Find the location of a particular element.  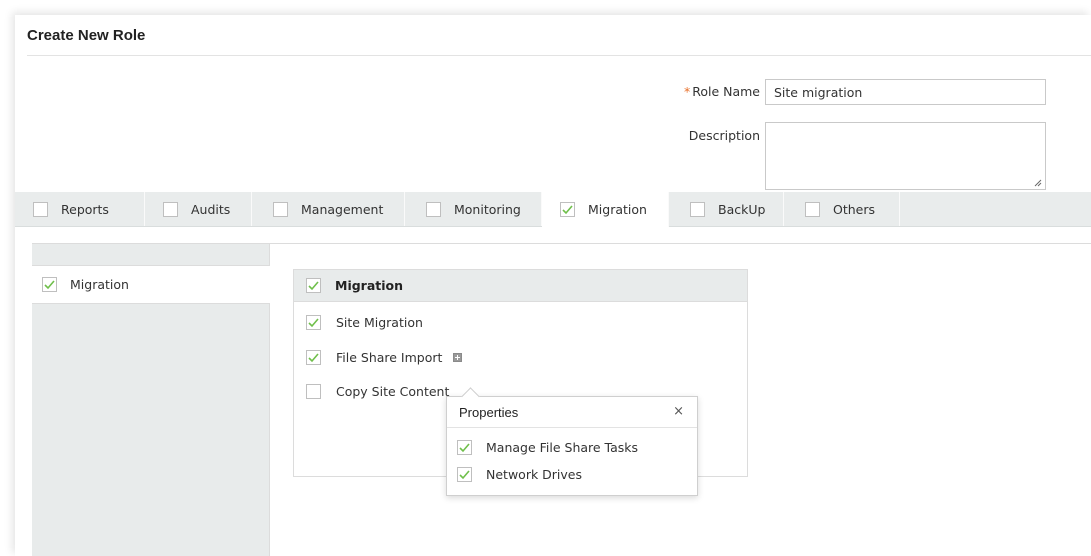

permission-label: File Share Import is located at coordinates (389, 357).